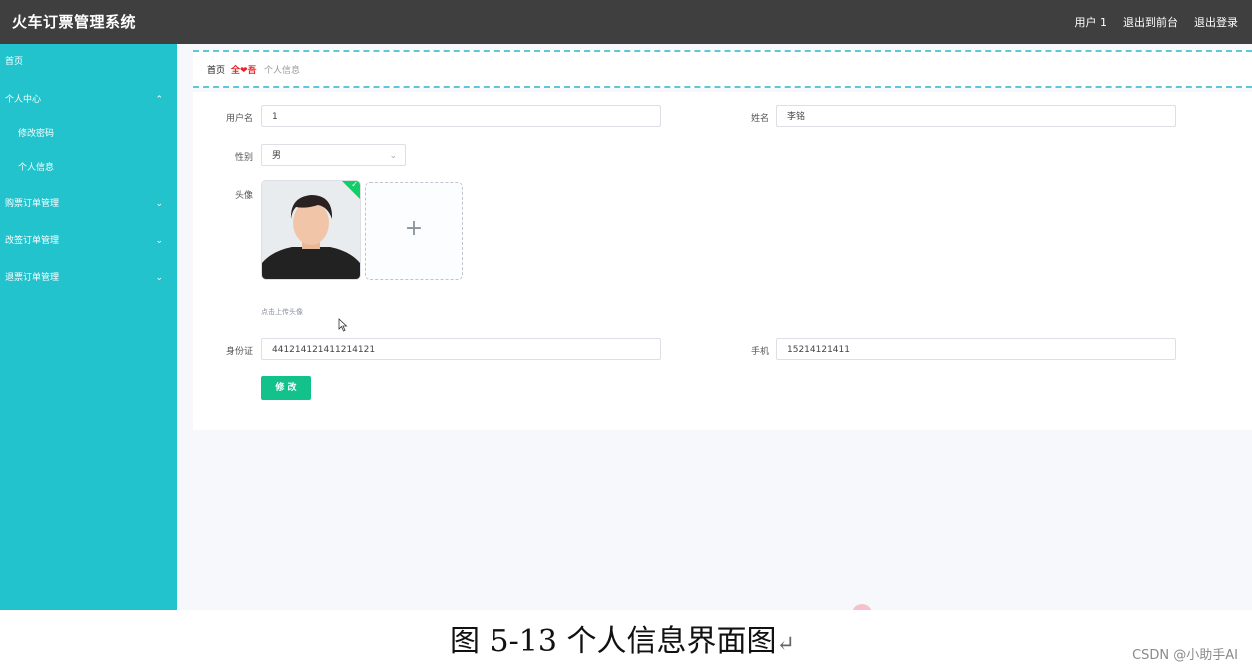 This screenshot has height=671, width=1252. I want to click on sidebar-item-personal-center: 个人中心 ⌃, so click(88, 100).